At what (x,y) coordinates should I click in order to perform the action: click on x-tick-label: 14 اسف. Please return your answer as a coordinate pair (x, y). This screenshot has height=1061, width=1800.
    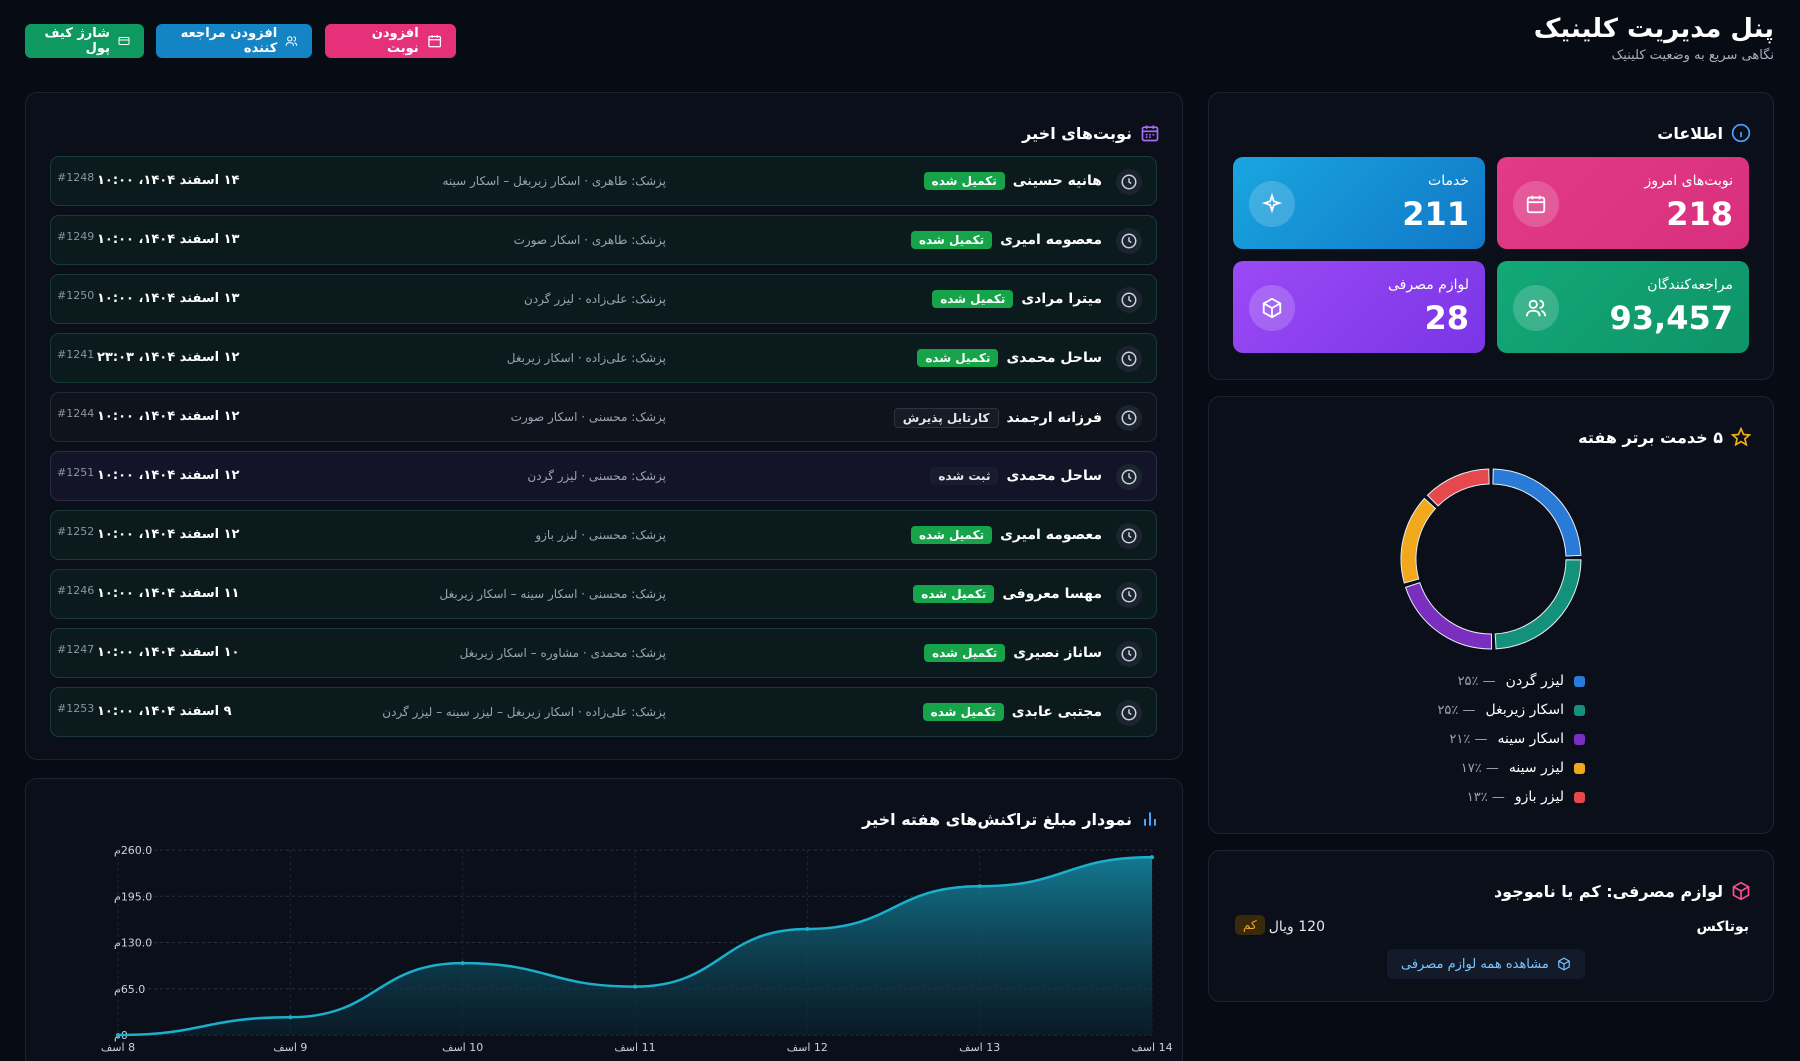
    Looking at the image, I should click on (1151, 1047).